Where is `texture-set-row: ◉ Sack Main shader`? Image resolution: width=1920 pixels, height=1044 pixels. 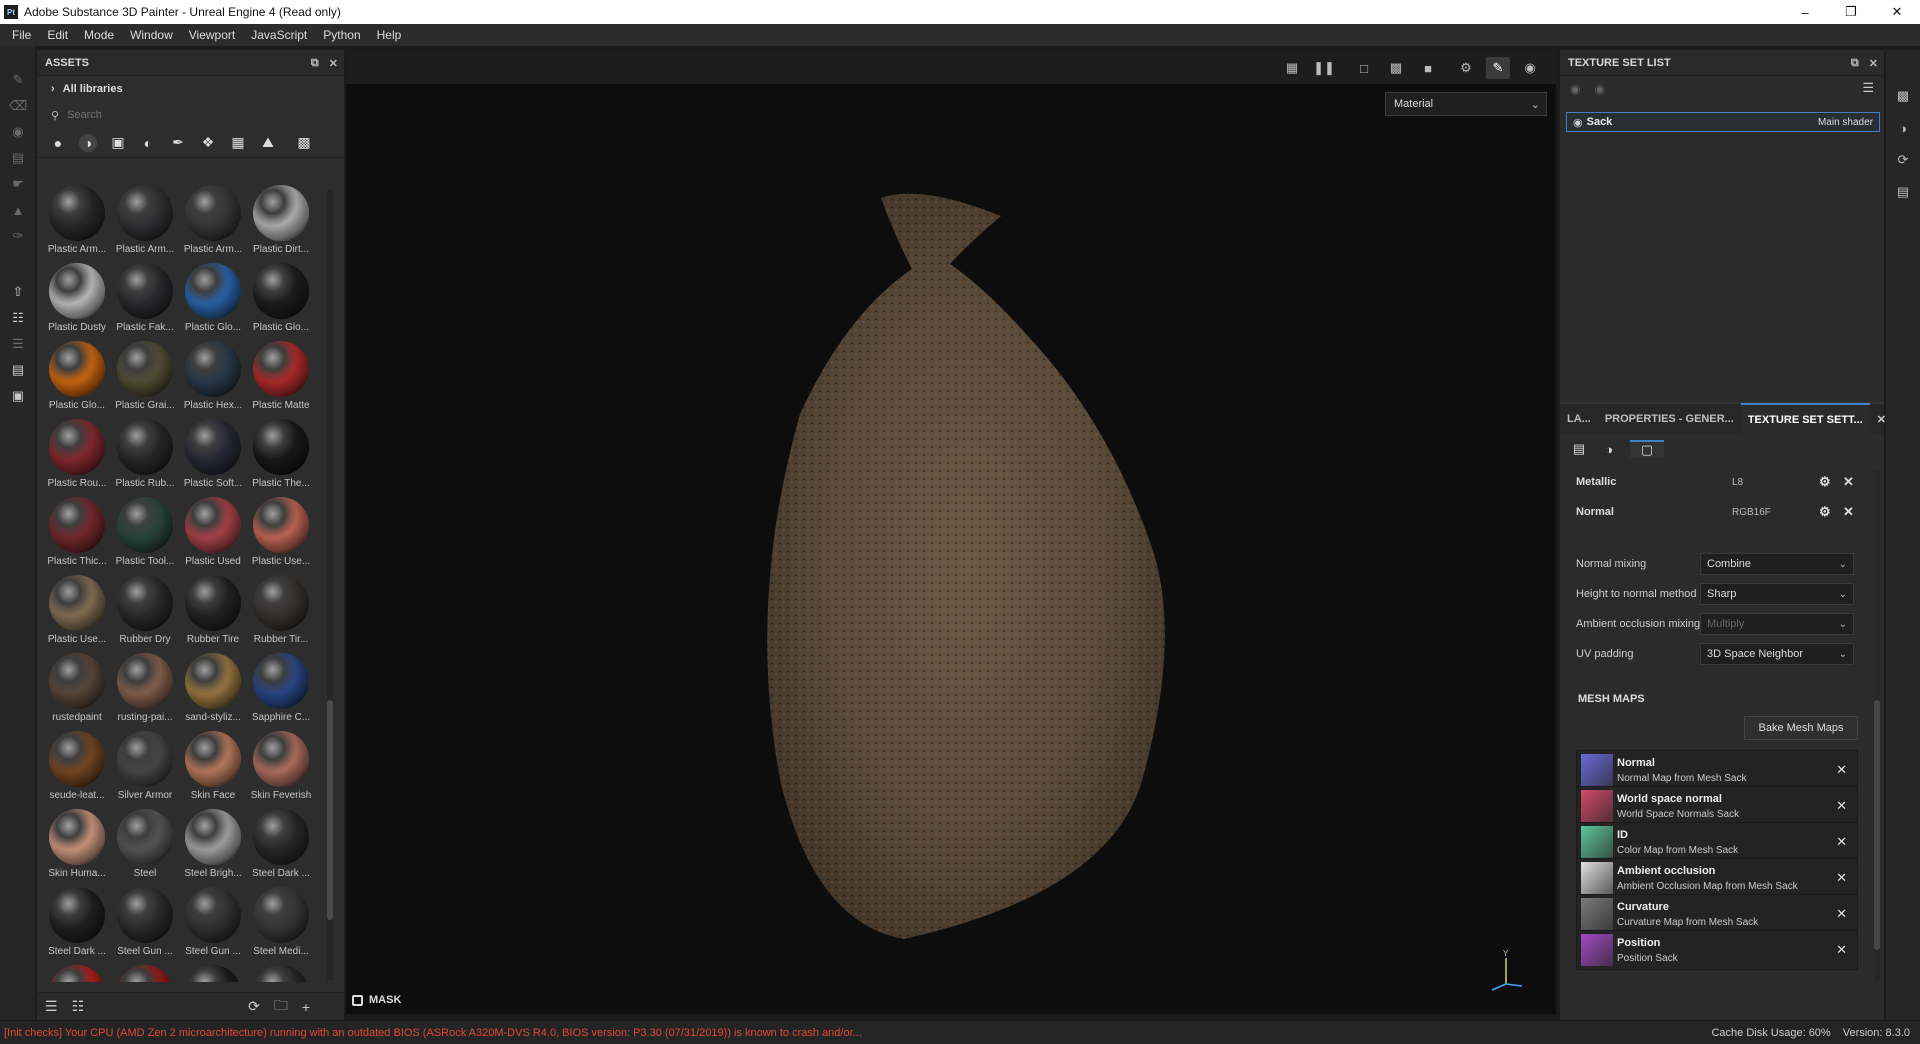 texture-set-row: ◉ Sack Main shader is located at coordinates (1723, 122).